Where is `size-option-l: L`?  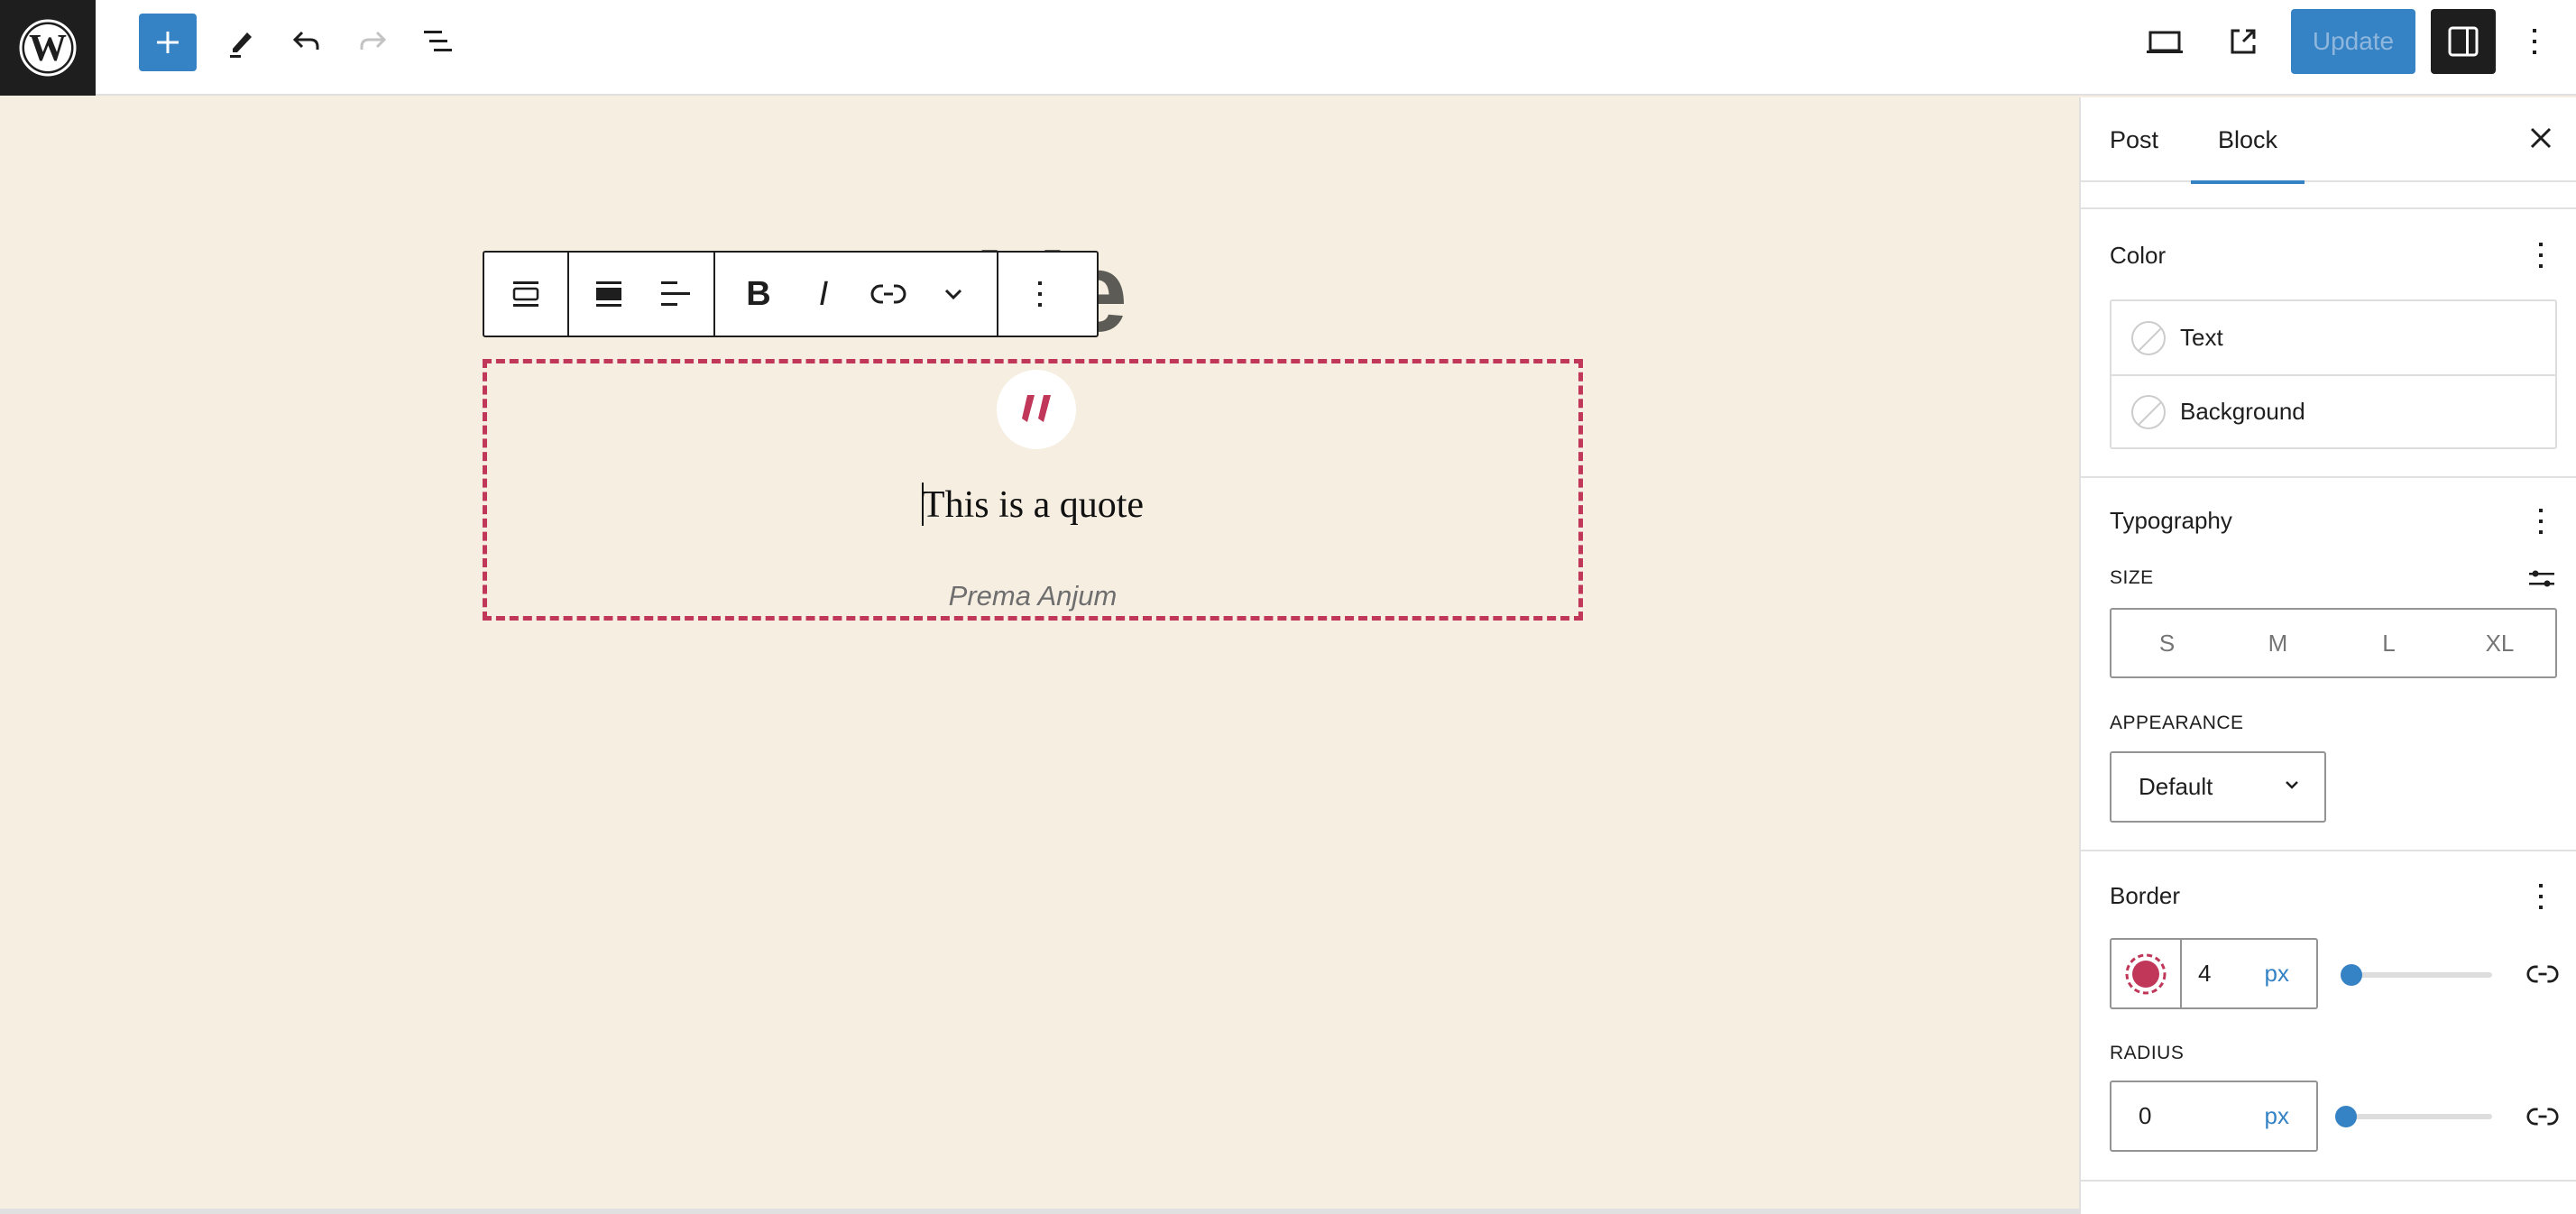
size-option-l: L is located at coordinates (2388, 643).